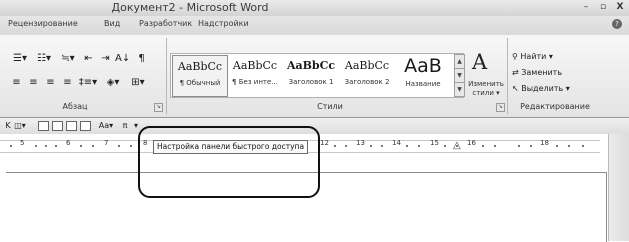 Image resolution: width=629 pixels, height=242 pixels. I want to click on window-title: Документ2 - Microsoft Word, so click(190, 7).